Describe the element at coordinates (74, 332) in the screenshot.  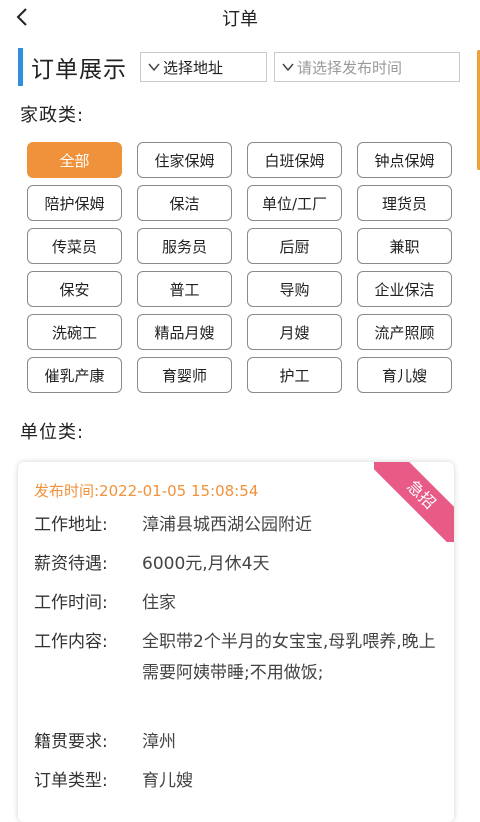
I see `category-chip: 洗碗工` at that location.